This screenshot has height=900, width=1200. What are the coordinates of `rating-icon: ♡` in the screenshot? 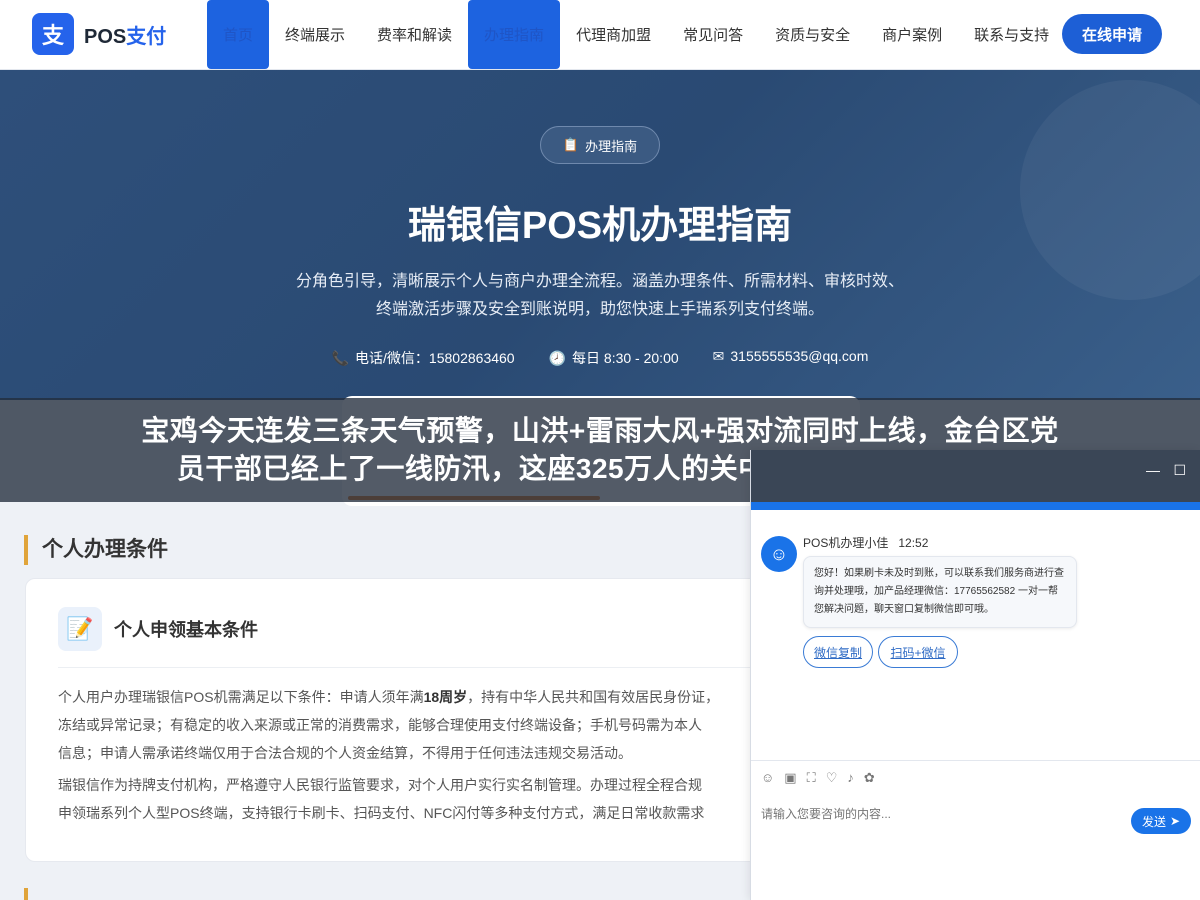 It's located at (832, 778).